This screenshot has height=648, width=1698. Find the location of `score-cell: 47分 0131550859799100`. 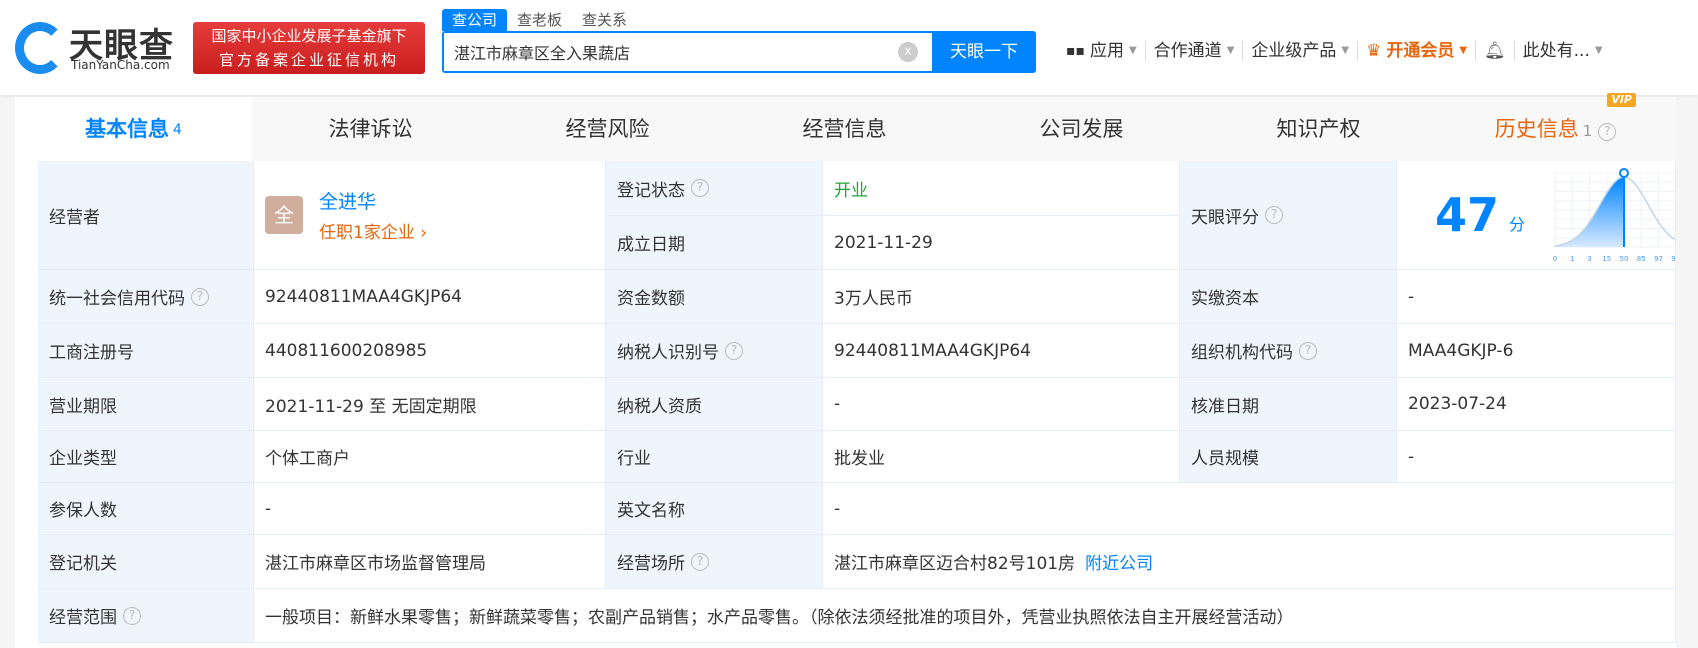

score-cell: 47分 0131550859799100 is located at coordinates (1536, 215).